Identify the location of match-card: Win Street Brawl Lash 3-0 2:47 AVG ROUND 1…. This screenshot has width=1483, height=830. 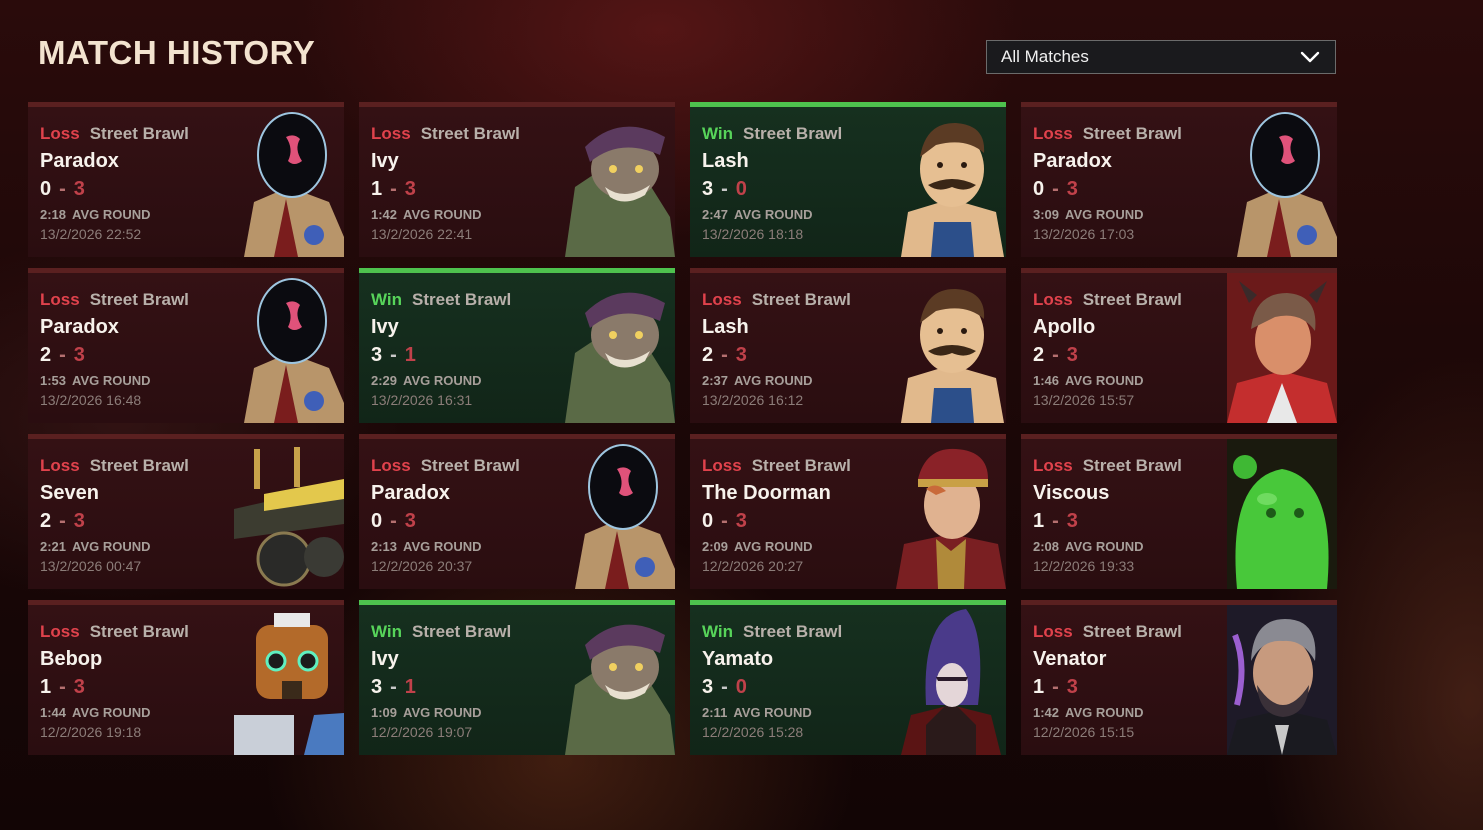
(848, 179).